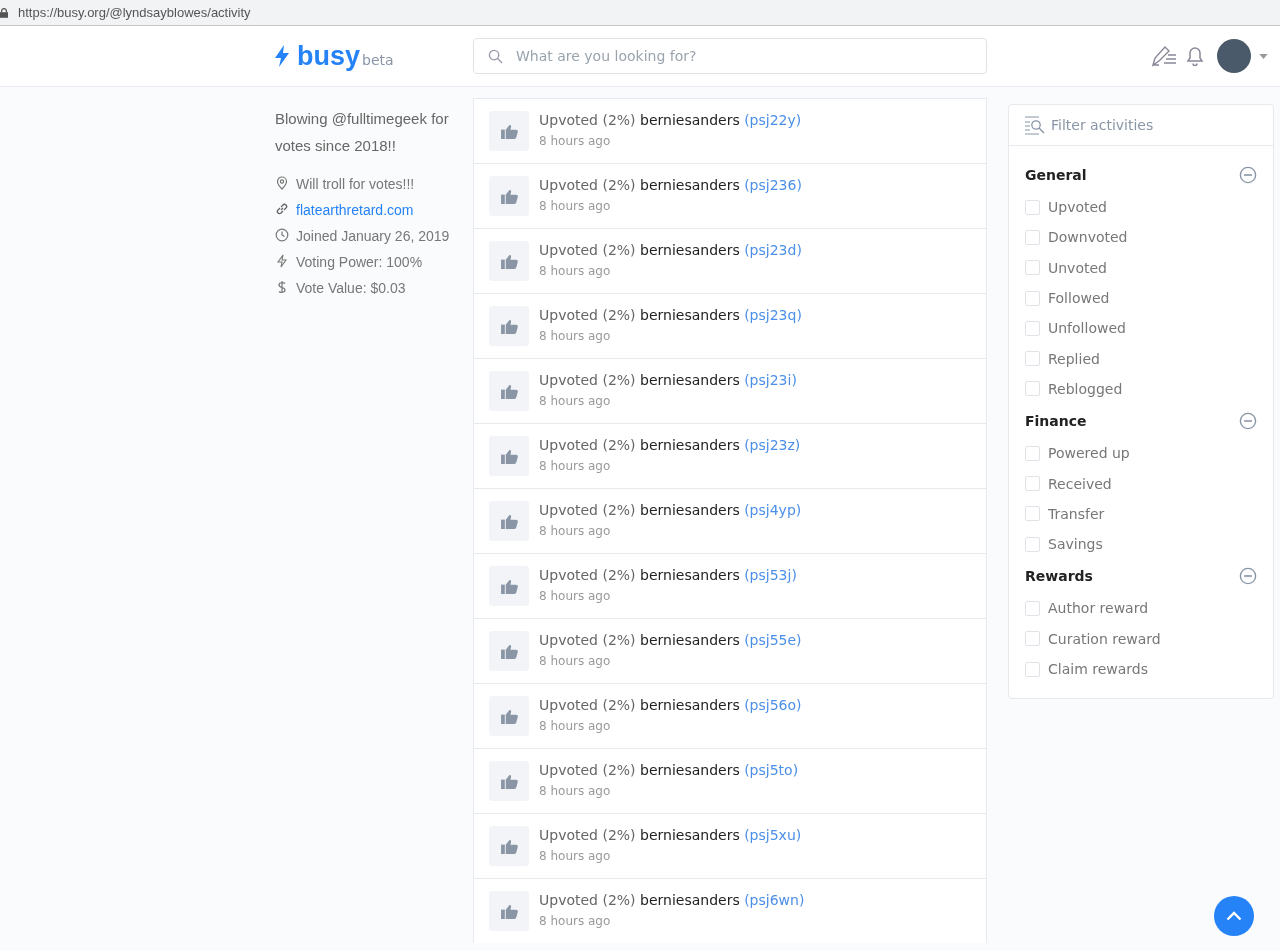  What do you see at coordinates (282, 287) in the screenshot?
I see `dollar-icon` at bounding box center [282, 287].